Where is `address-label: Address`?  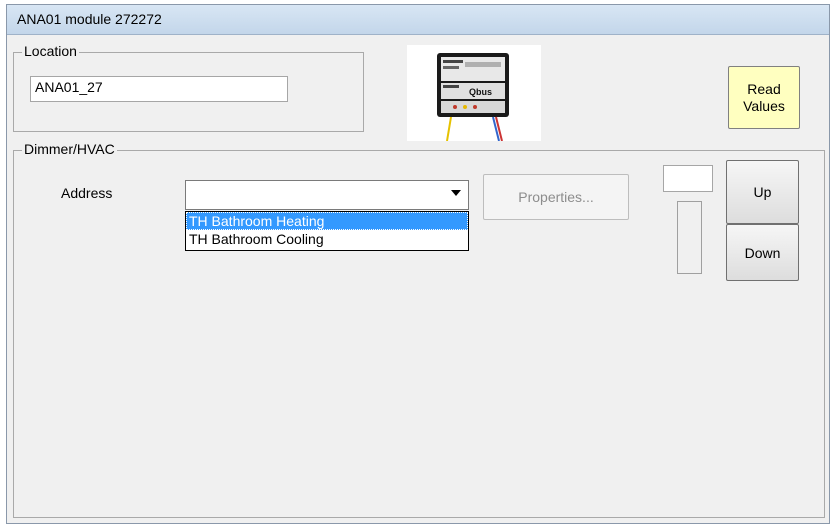
address-label: Address is located at coordinates (87, 193).